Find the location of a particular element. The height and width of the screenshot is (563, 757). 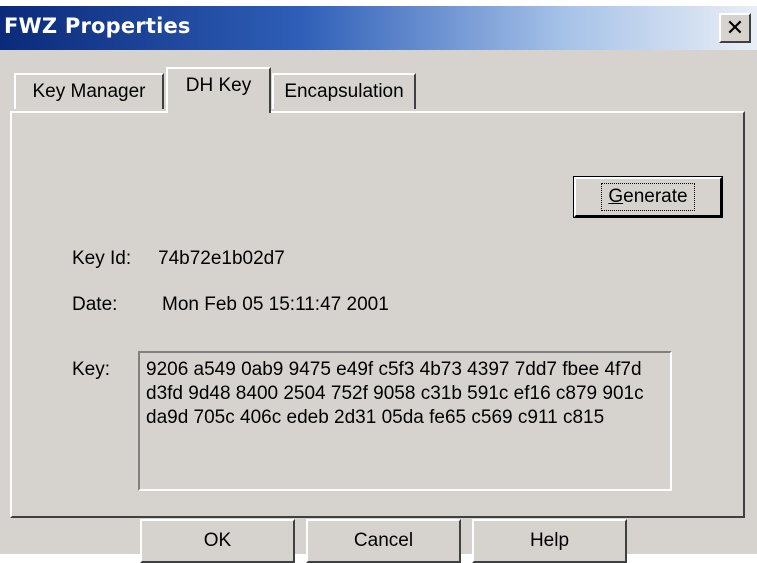

cancel-button: Cancel is located at coordinates (383, 541).